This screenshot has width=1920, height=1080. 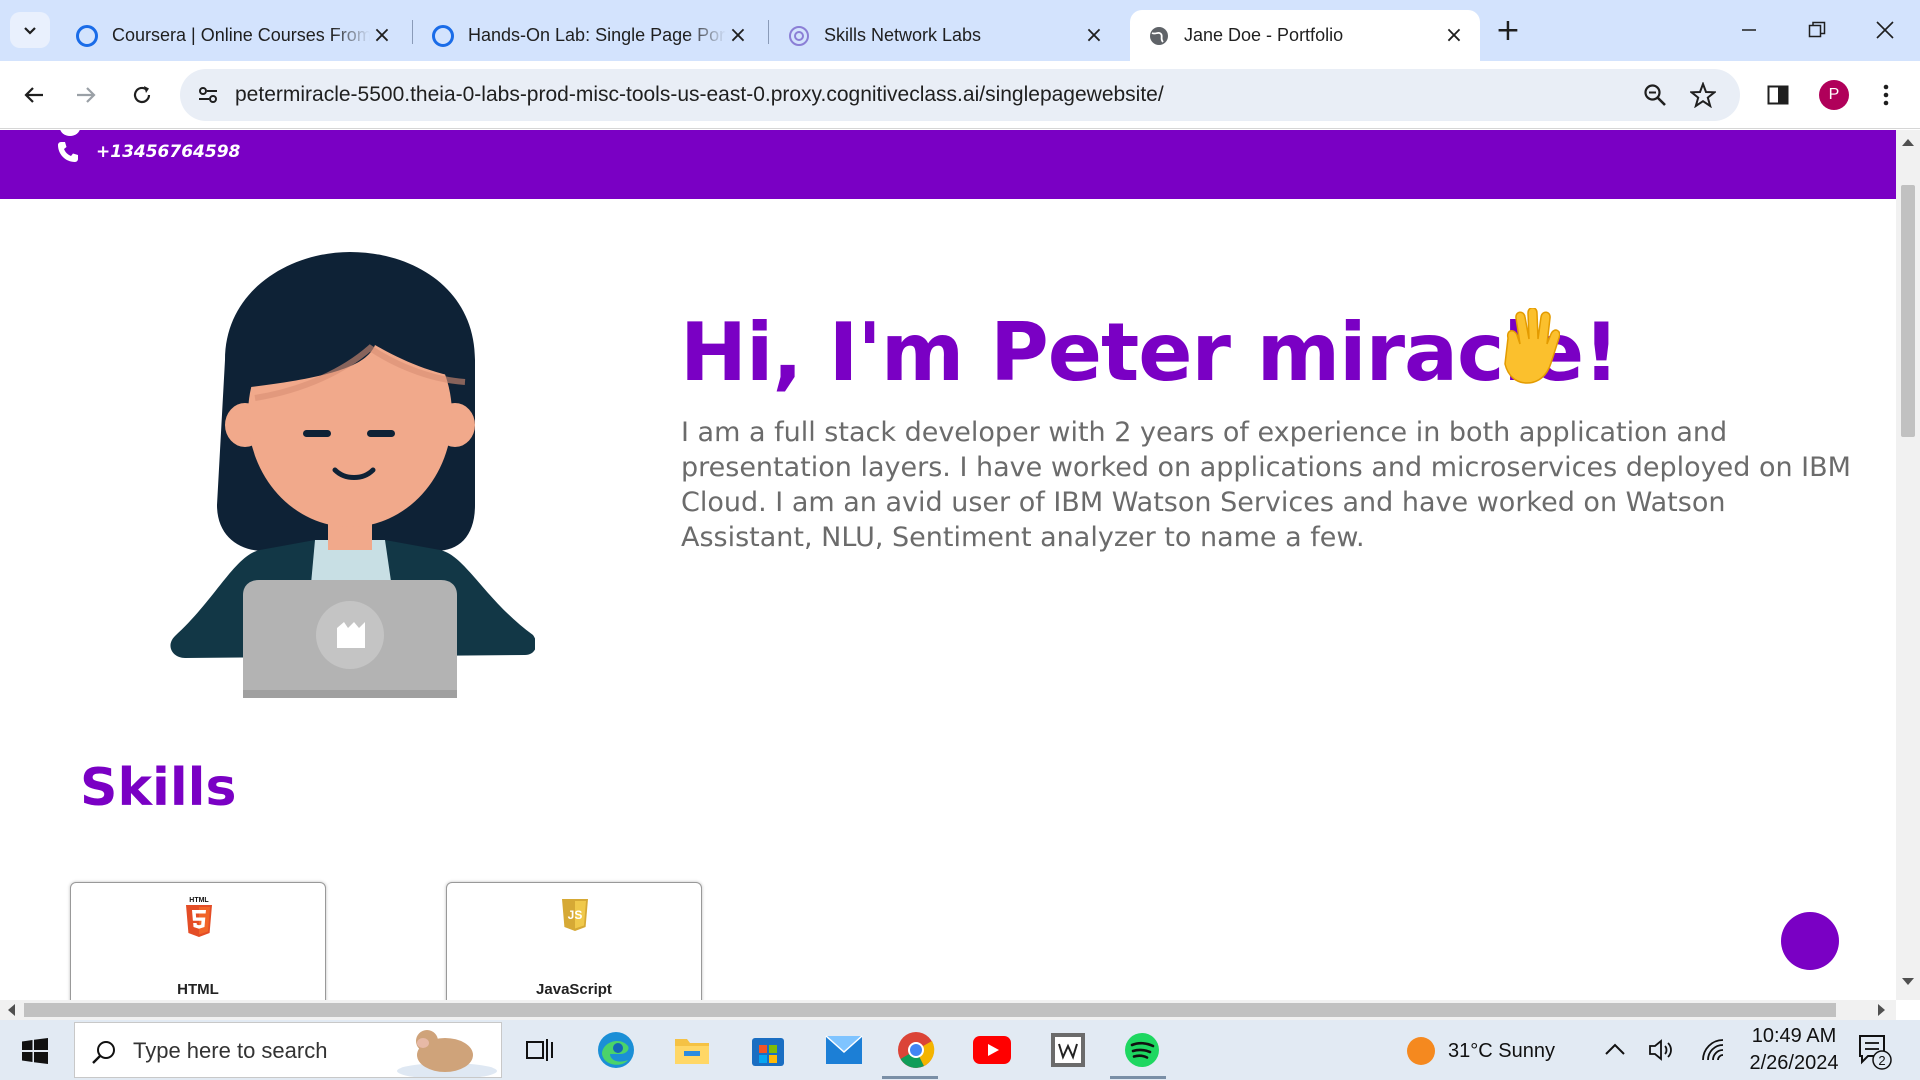 What do you see at coordinates (103, 1052) in the screenshot?
I see `search-icon` at bounding box center [103, 1052].